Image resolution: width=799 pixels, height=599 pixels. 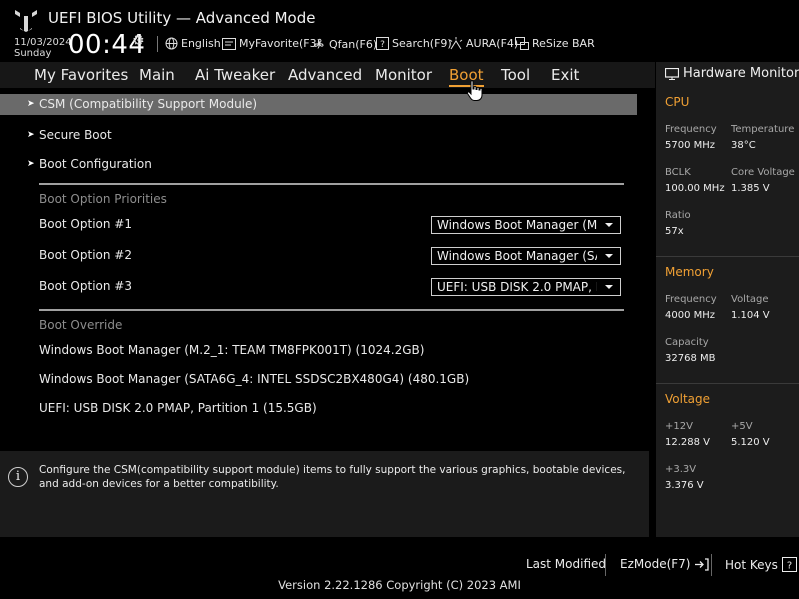 What do you see at coordinates (674, 231) in the screenshot?
I see `ratio-value: 57x` at bounding box center [674, 231].